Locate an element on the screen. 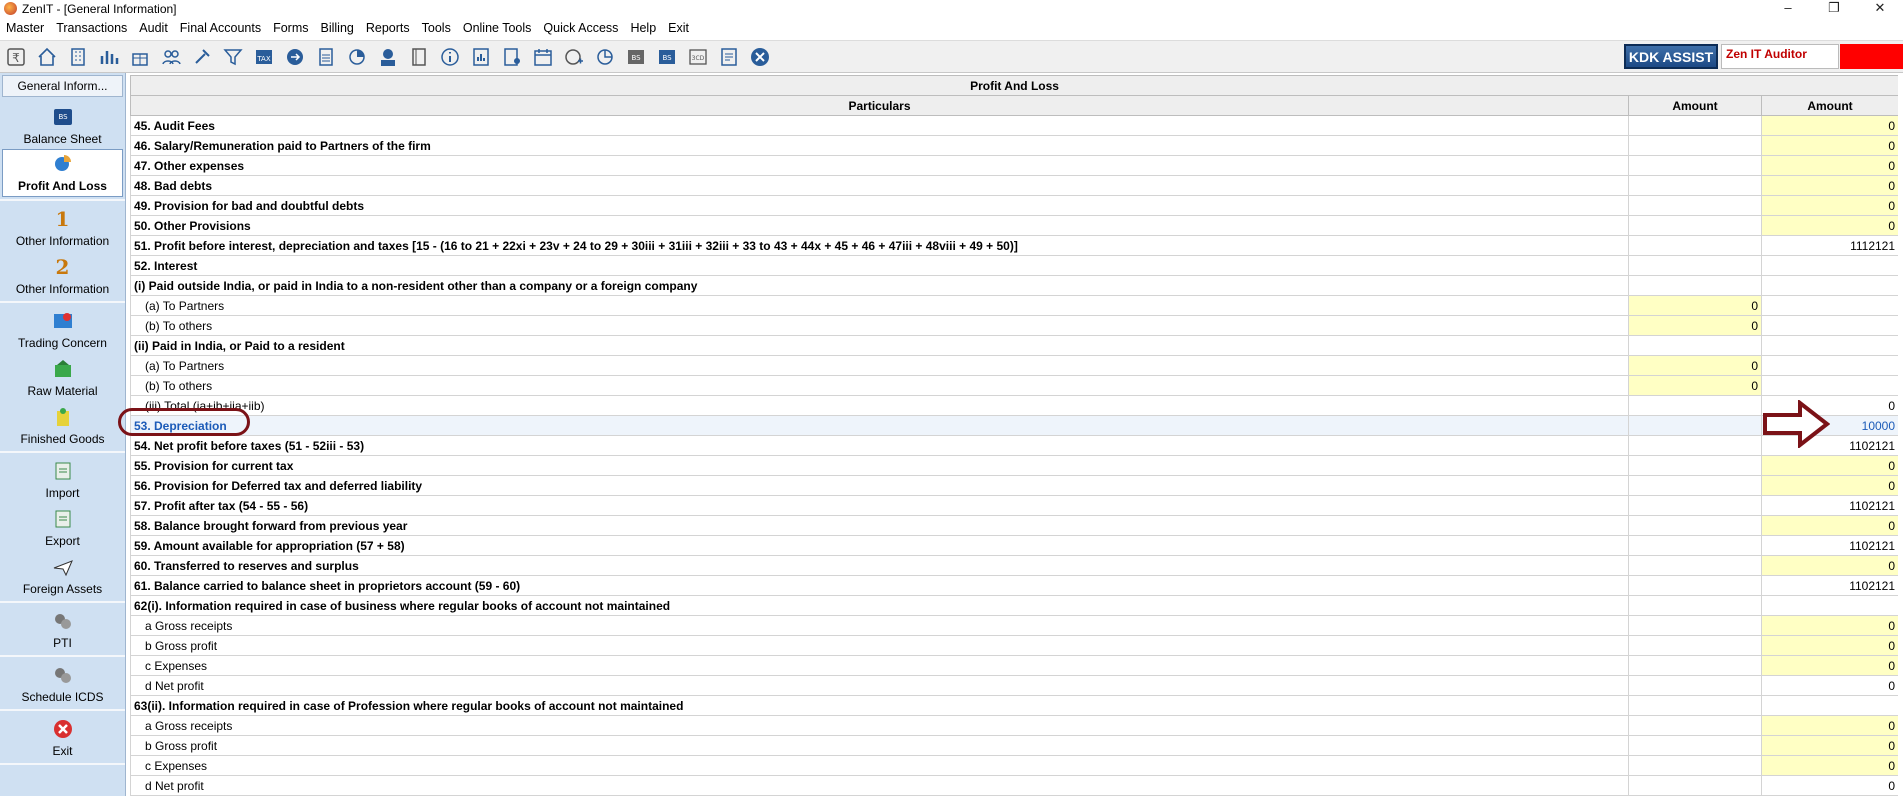 The width and height of the screenshot is (1903, 796). kdk-assist-button: KDK ASSIST is located at coordinates (1671, 56).